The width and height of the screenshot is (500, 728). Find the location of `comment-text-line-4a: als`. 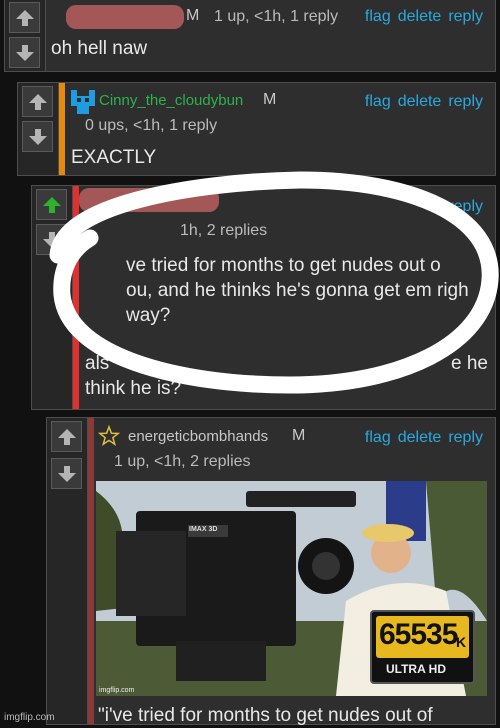

comment-text-line-4a: als is located at coordinates (97, 363).